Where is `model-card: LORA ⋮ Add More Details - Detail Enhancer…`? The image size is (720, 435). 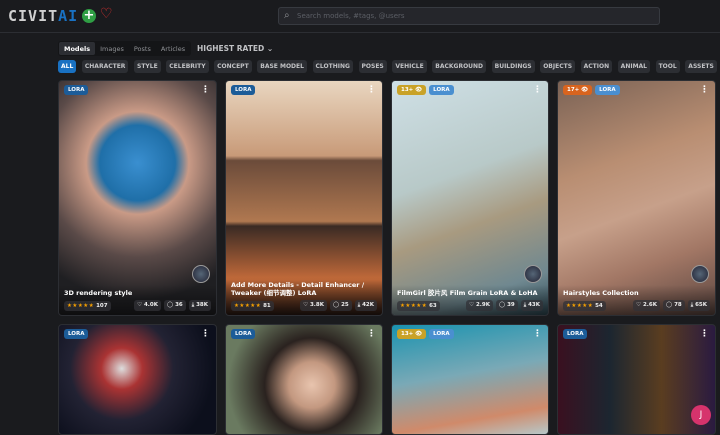 model-card: LORA ⋮ Add More Details - Detail Enhancer… is located at coordinates (304, 198).